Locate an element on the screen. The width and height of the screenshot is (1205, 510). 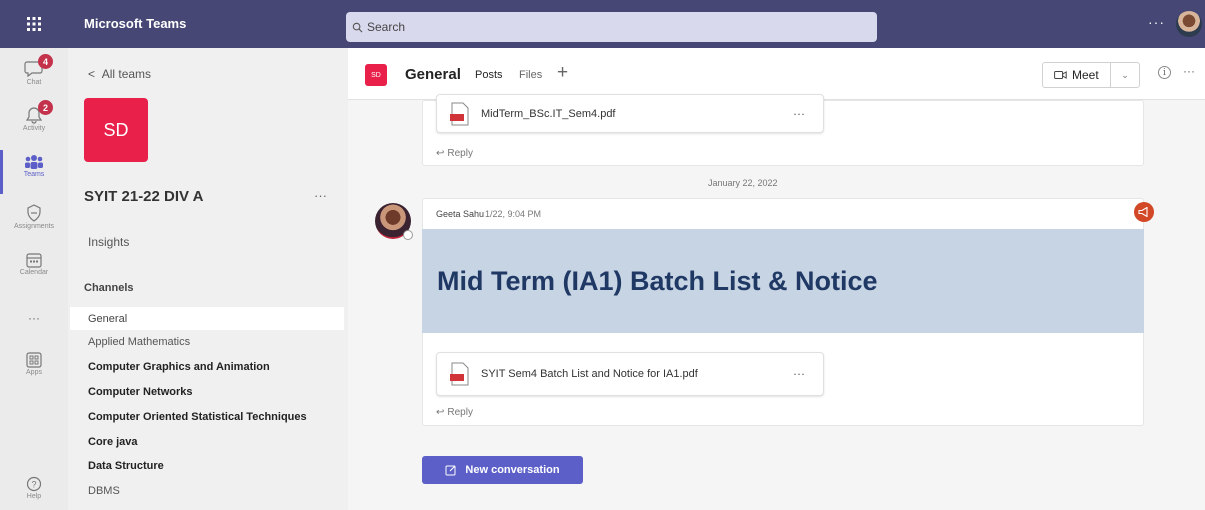
presence-status-icon is located at coordinates (408, 235).